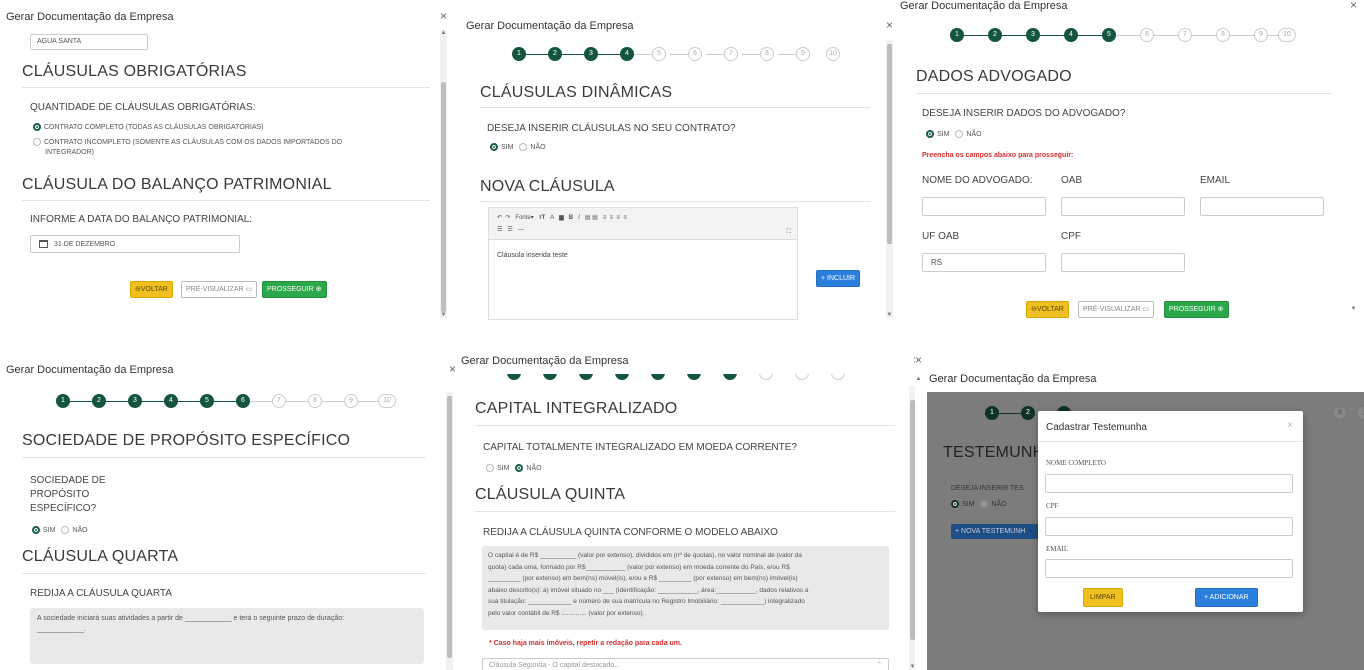  I want to click on hr-icon: —, so click(521, 230).